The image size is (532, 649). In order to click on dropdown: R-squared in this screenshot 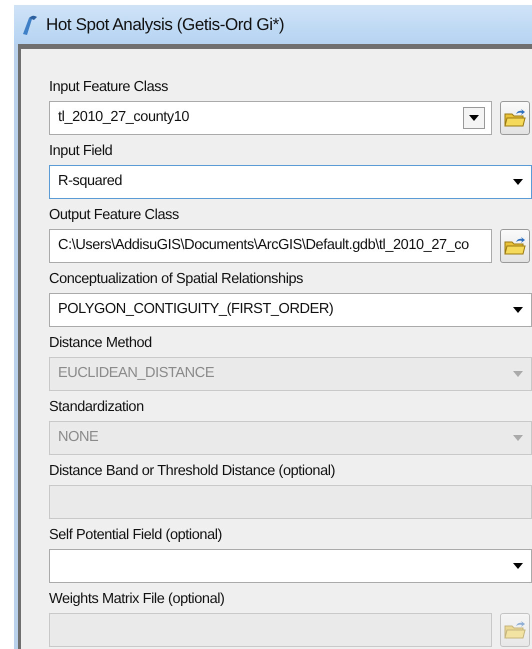, I will do `click(290, 182)`.